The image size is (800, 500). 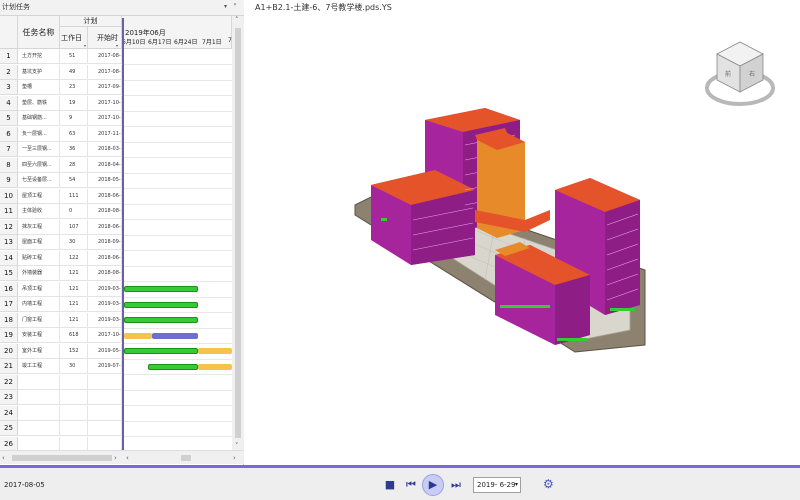 What do you see at coordinates (9, 366) in the screenshot?
I see `row-number: 21` at bounding box center [9, 366].